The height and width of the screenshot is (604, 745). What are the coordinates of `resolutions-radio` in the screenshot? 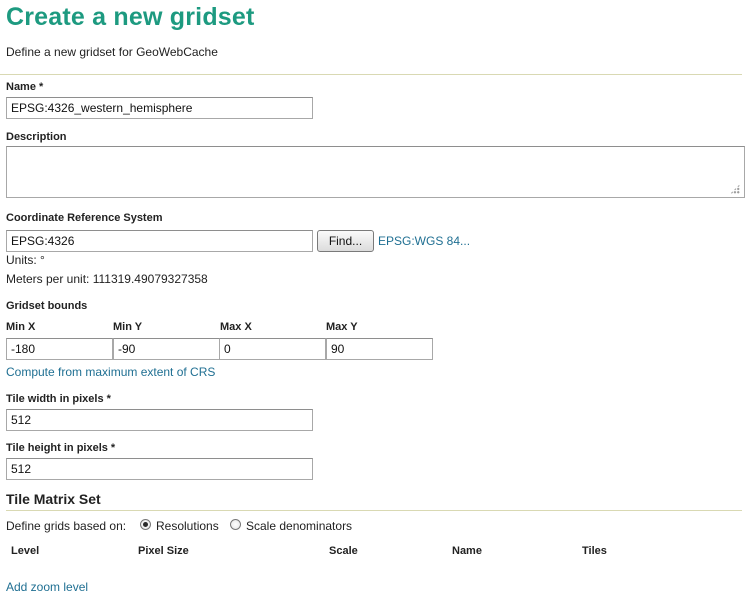 It's located at (145, 524).